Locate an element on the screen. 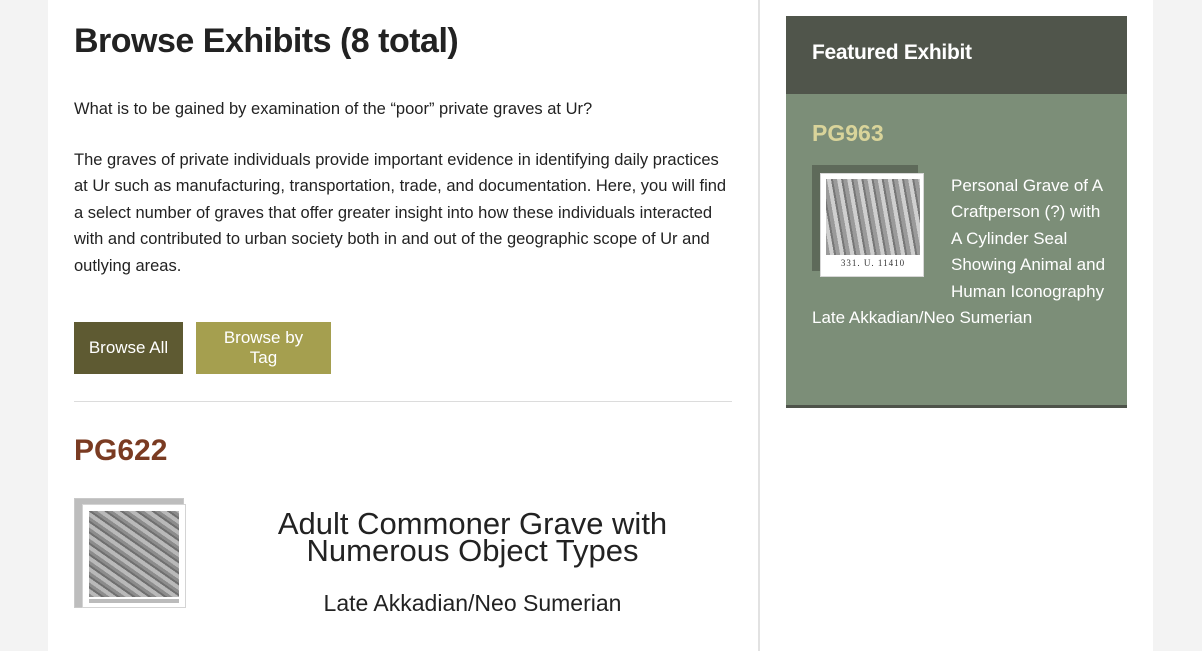 This screenshot has height=651, width=1202. thumbnail-card is located at coordinates (134, 556).